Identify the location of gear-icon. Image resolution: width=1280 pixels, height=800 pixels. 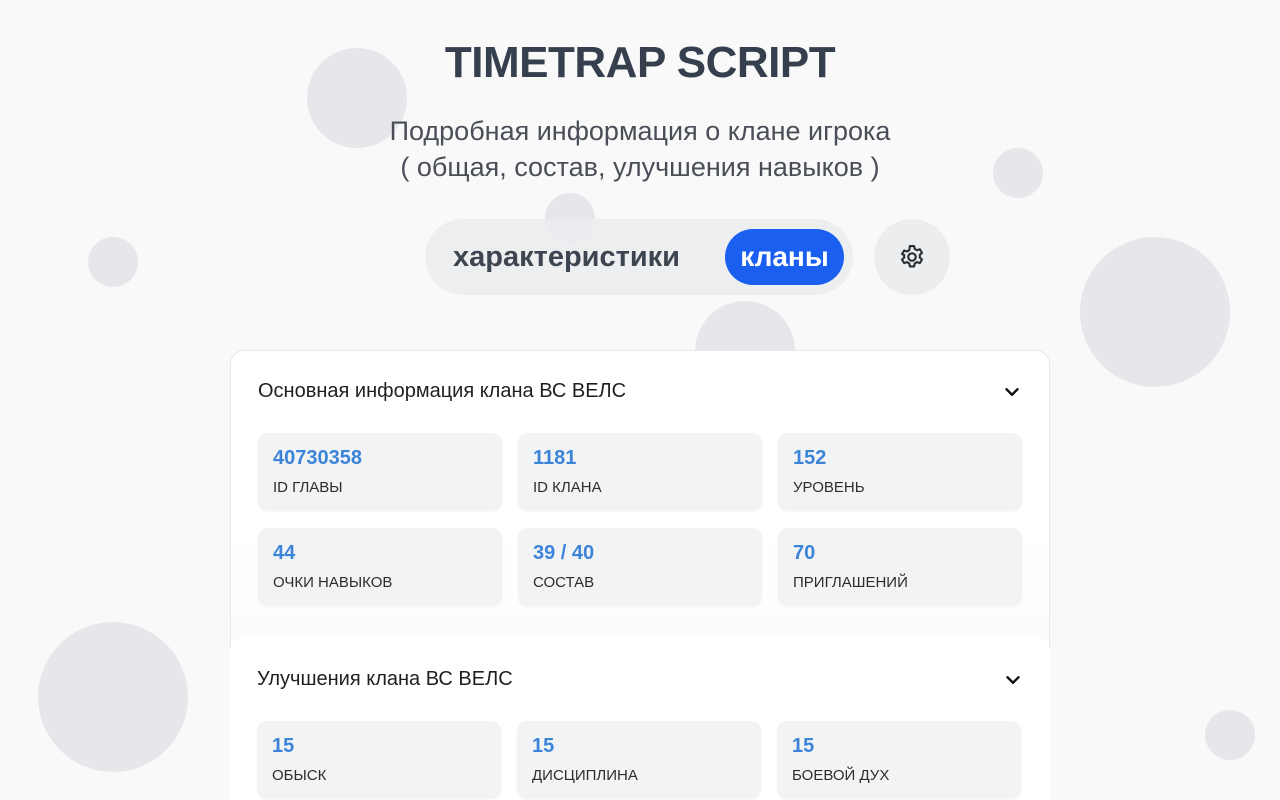
(912, 256).